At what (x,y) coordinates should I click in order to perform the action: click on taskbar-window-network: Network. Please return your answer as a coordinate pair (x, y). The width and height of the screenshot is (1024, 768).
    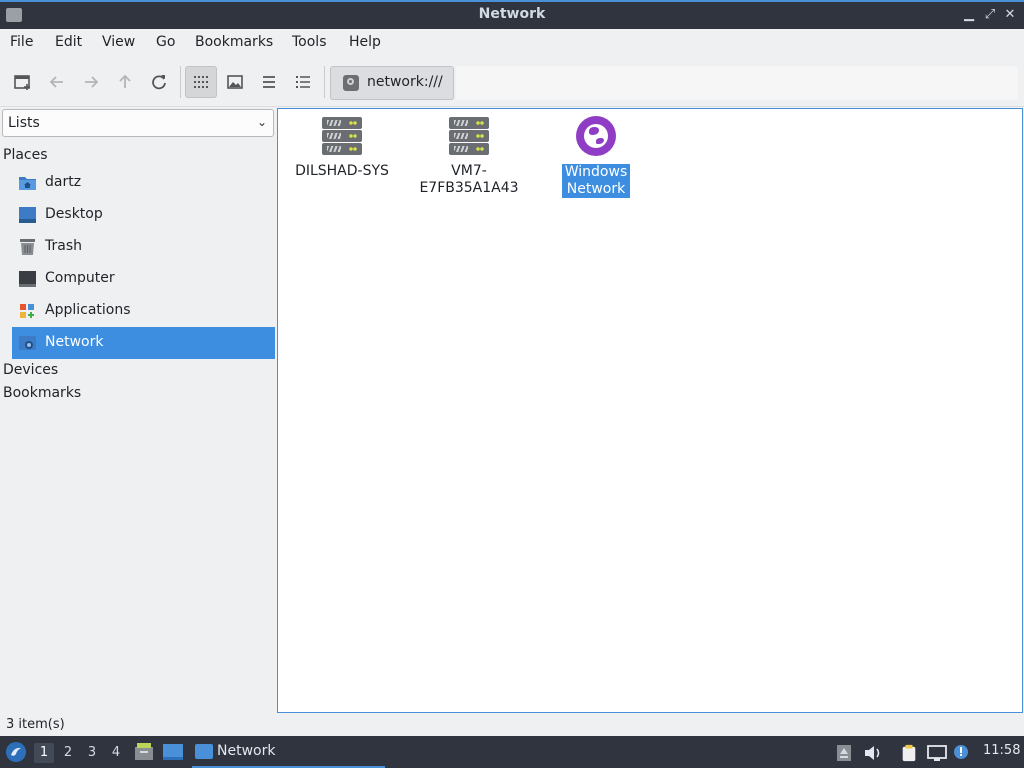
    Looking at the image, I should click on (288, 753).